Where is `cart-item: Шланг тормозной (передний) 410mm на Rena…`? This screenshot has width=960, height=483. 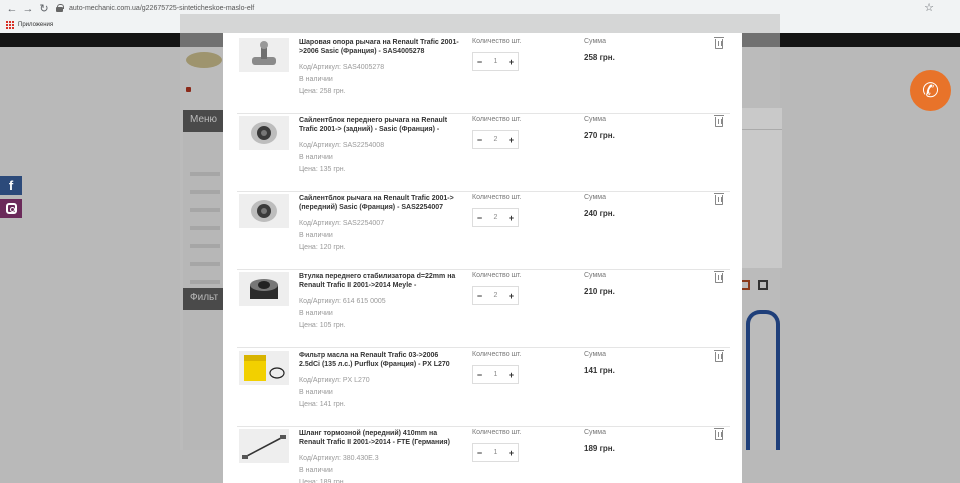 cart-item: Шланг тормозной (передний) 410mm на Rena… is located at coordinates (483, 455).